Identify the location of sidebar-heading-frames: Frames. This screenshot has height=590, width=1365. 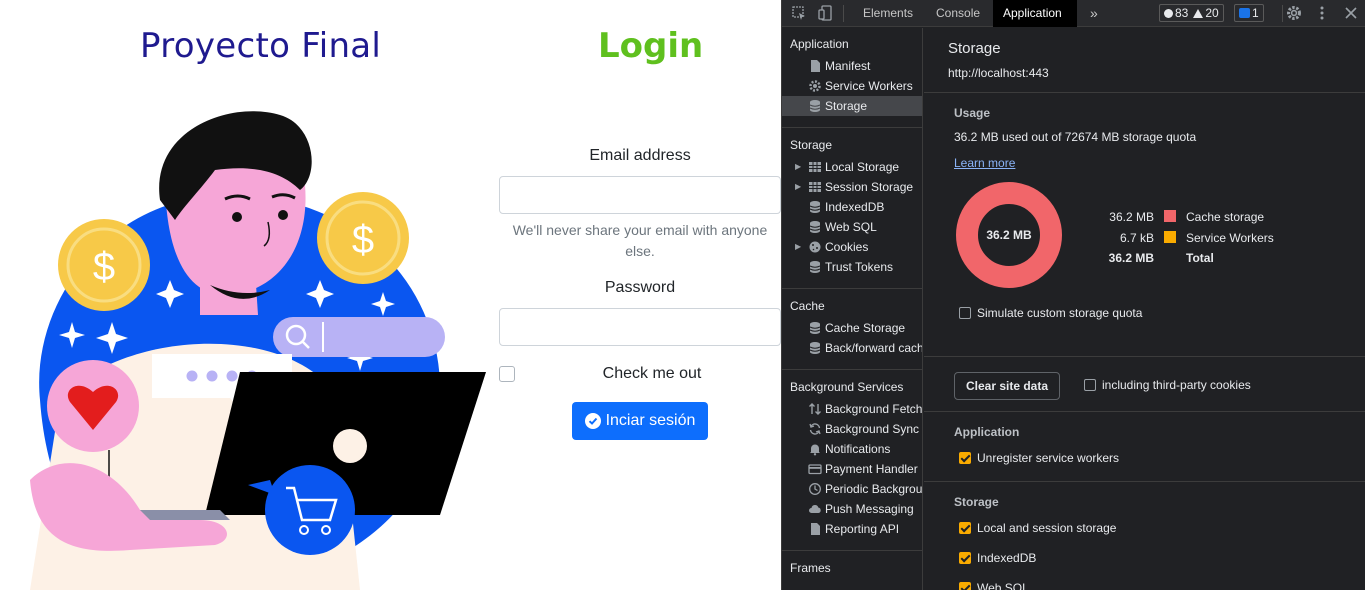
(810, 568).